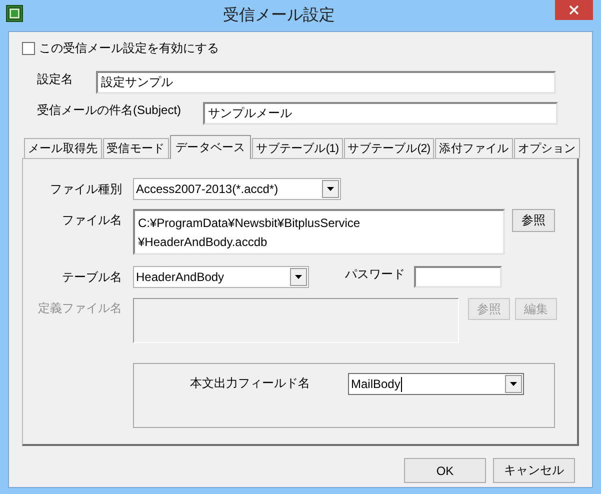 The image size is (601, 494). Describe the element at coordinates (85, 189) in the screenshot. I see `field-label: ファイル種別` at that location.